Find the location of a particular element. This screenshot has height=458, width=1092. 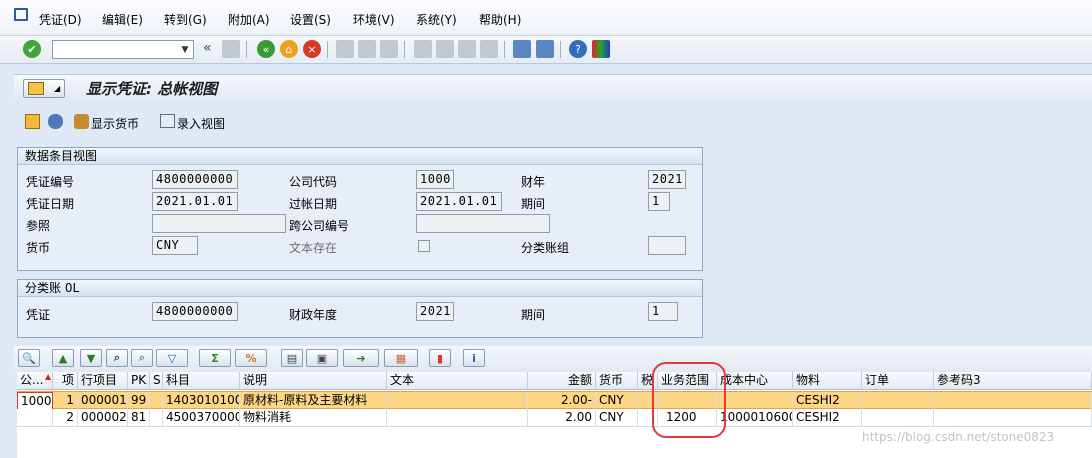

menu-environment: 环境(V) is located at coordinates (374, 19).